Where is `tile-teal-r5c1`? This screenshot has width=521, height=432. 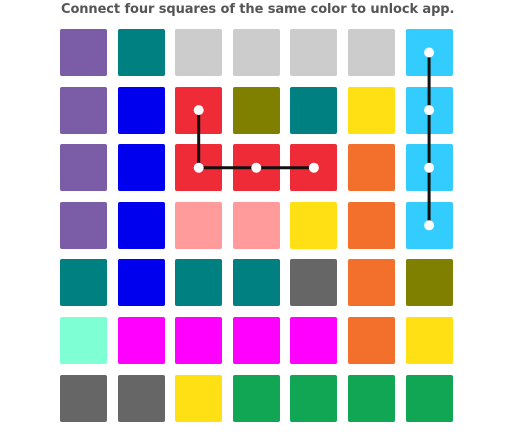
tile-teal-r5c1 is located at coordinates (83, 283).